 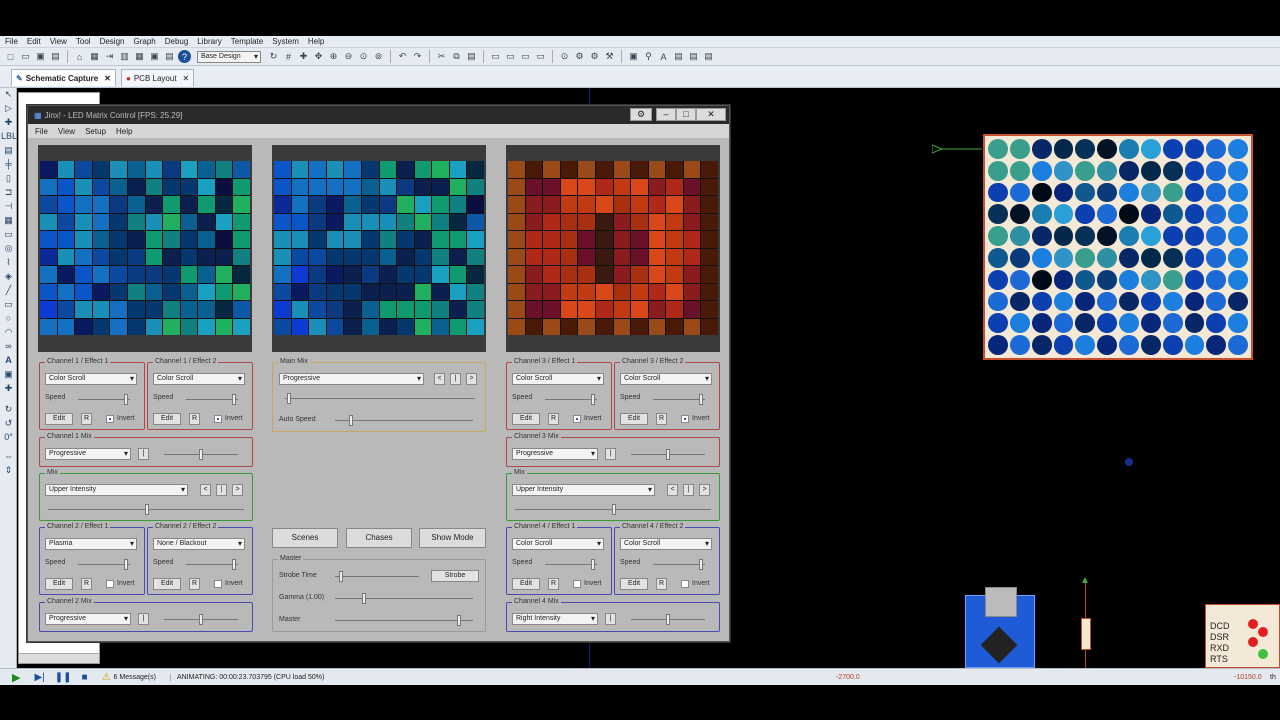 What do you see at coordinates (109, 56) in the screenshot?
I see `wire-icon: ⇥` at bounding box center [109, 56].